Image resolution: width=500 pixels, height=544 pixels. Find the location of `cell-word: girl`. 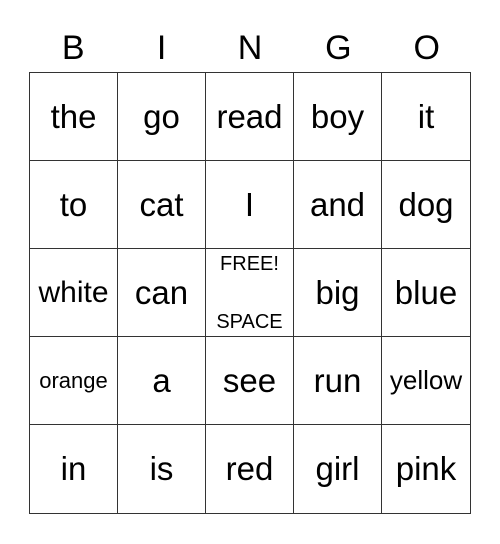

cell-word: girl is located at coordinates (337, 468).